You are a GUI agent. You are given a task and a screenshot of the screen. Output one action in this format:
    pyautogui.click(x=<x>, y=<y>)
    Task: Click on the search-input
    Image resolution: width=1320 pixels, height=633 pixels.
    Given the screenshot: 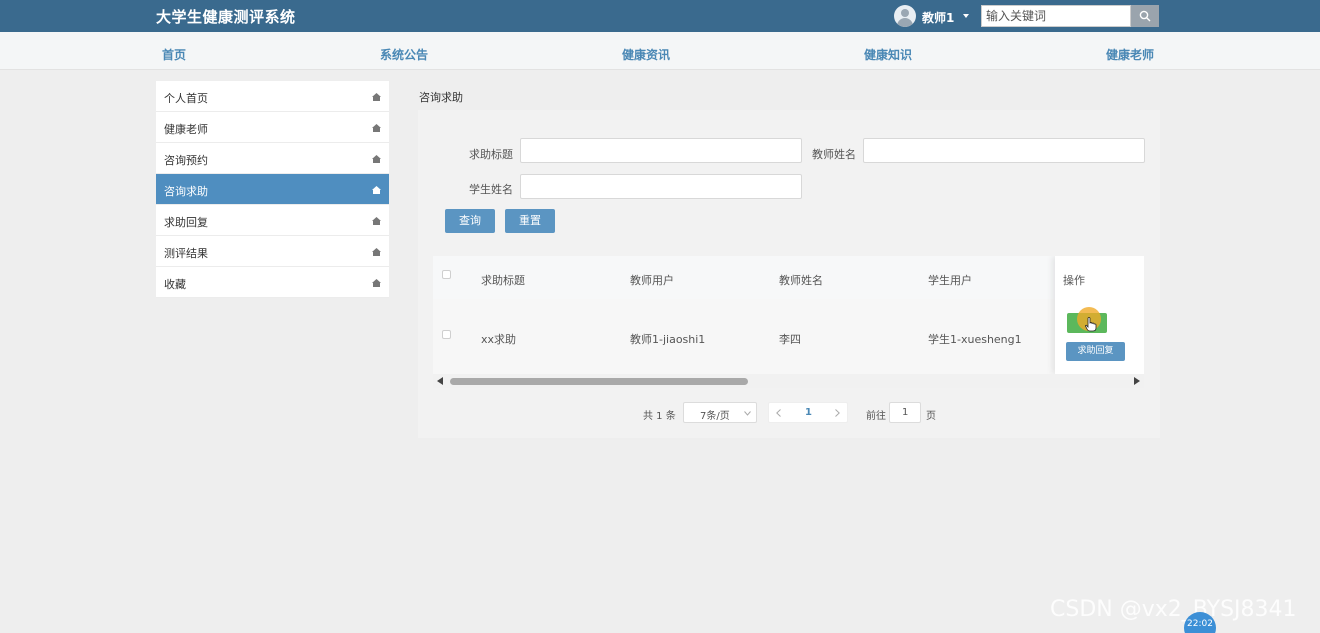 What is the action you would take?
    pyautogui.click(x=1056, y=16)
    